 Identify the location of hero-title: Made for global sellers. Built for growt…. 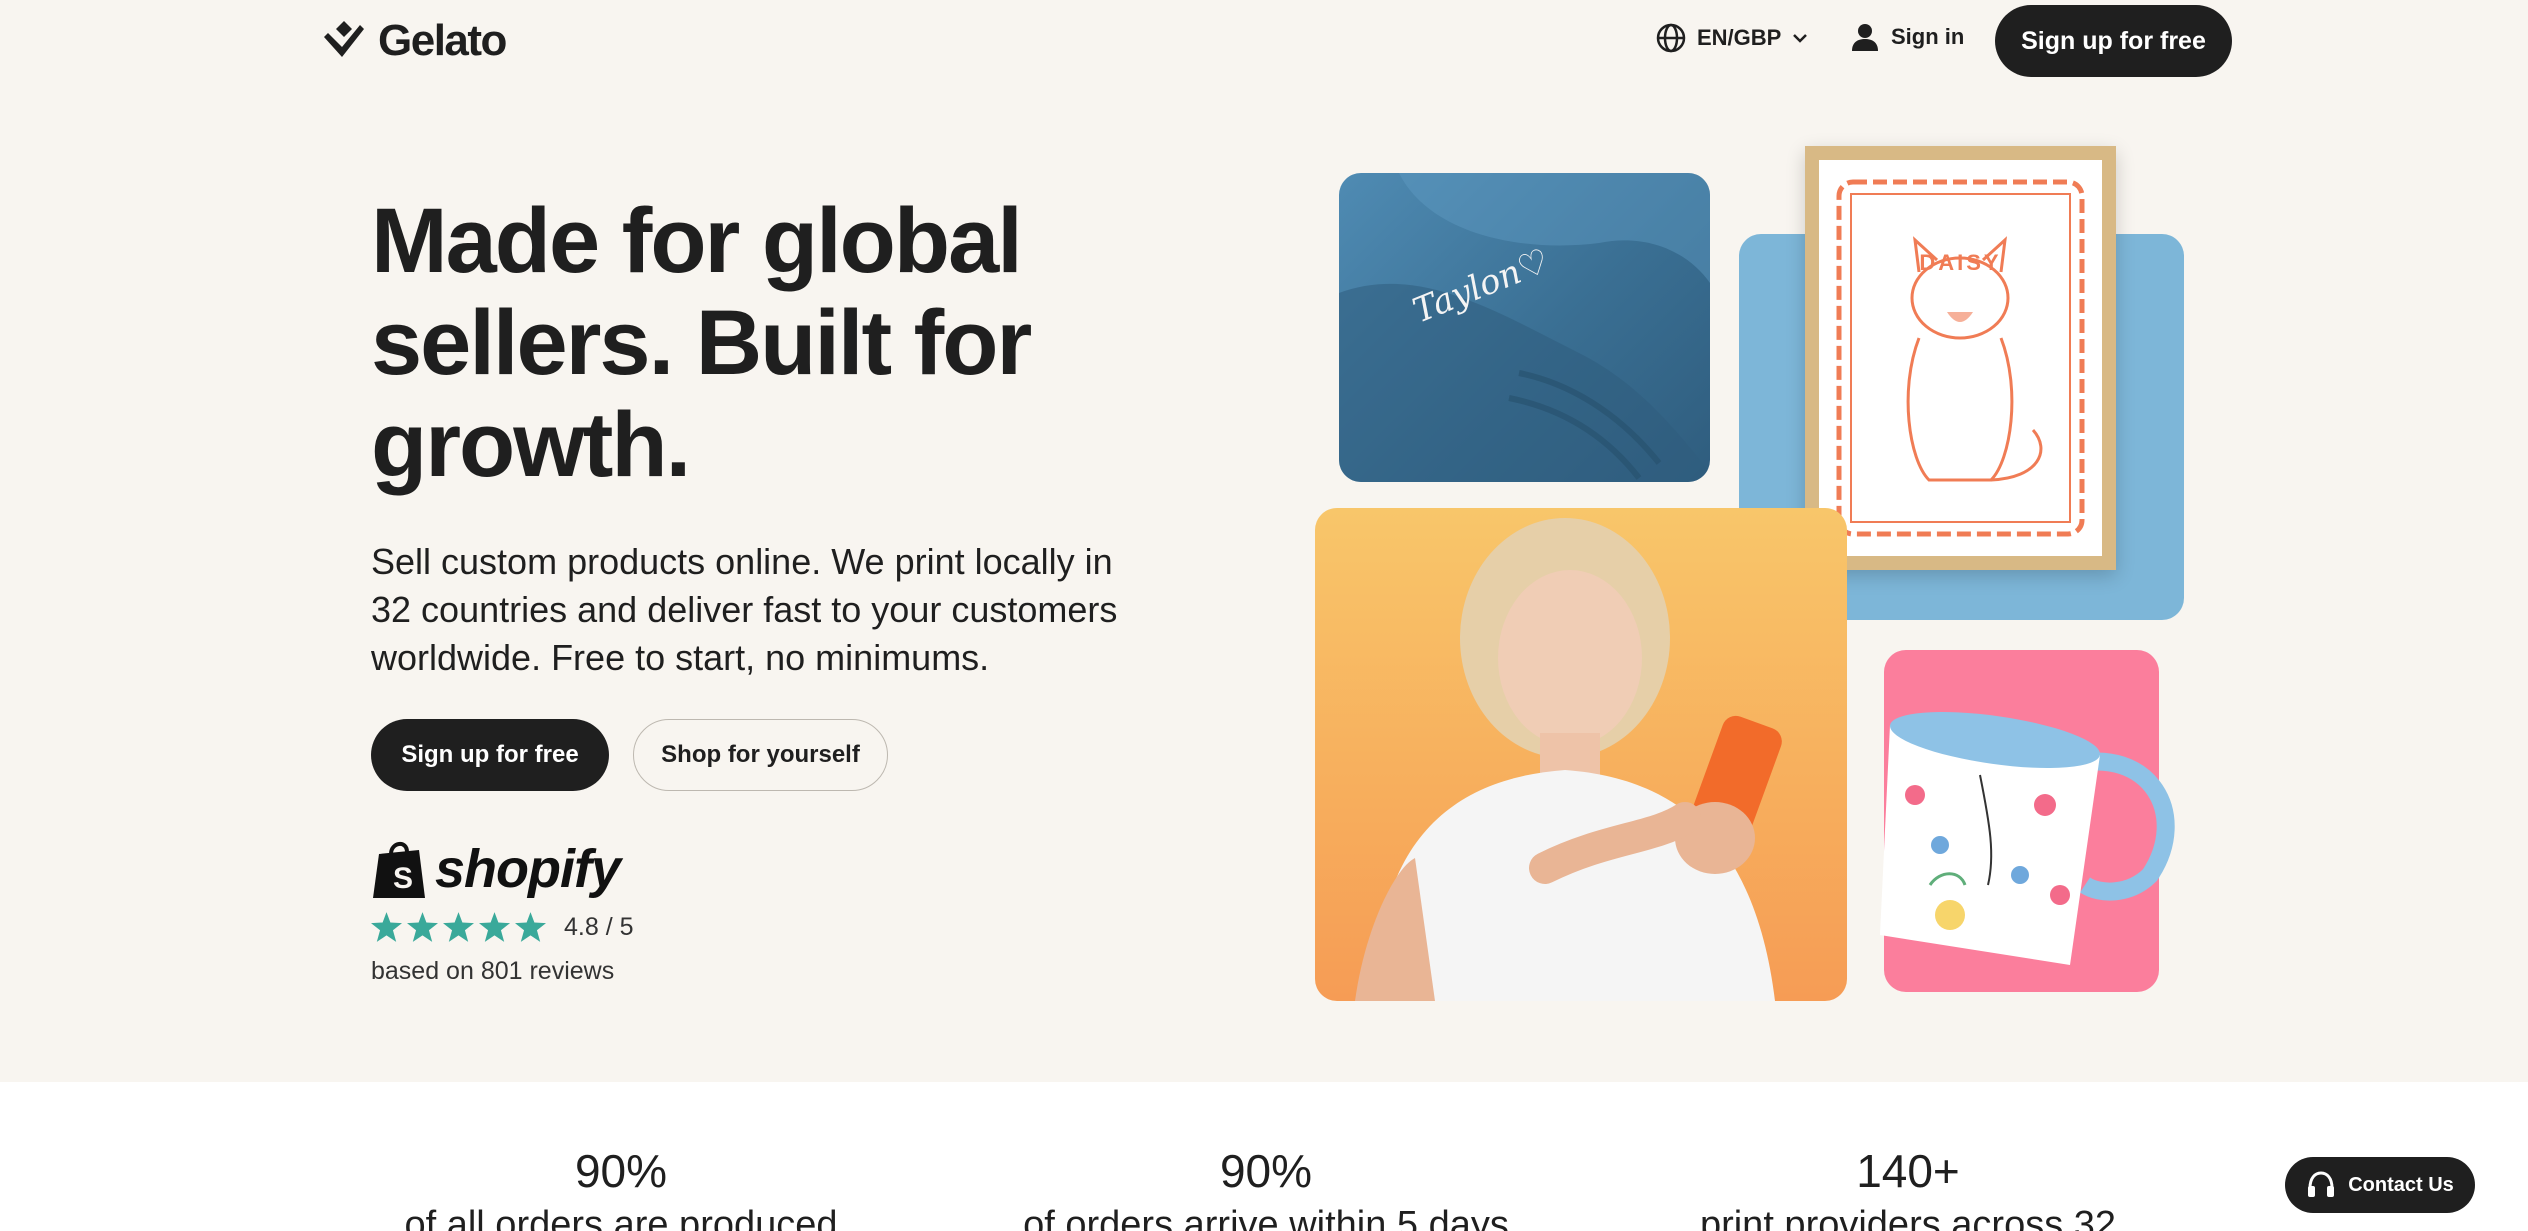
(731, 343).